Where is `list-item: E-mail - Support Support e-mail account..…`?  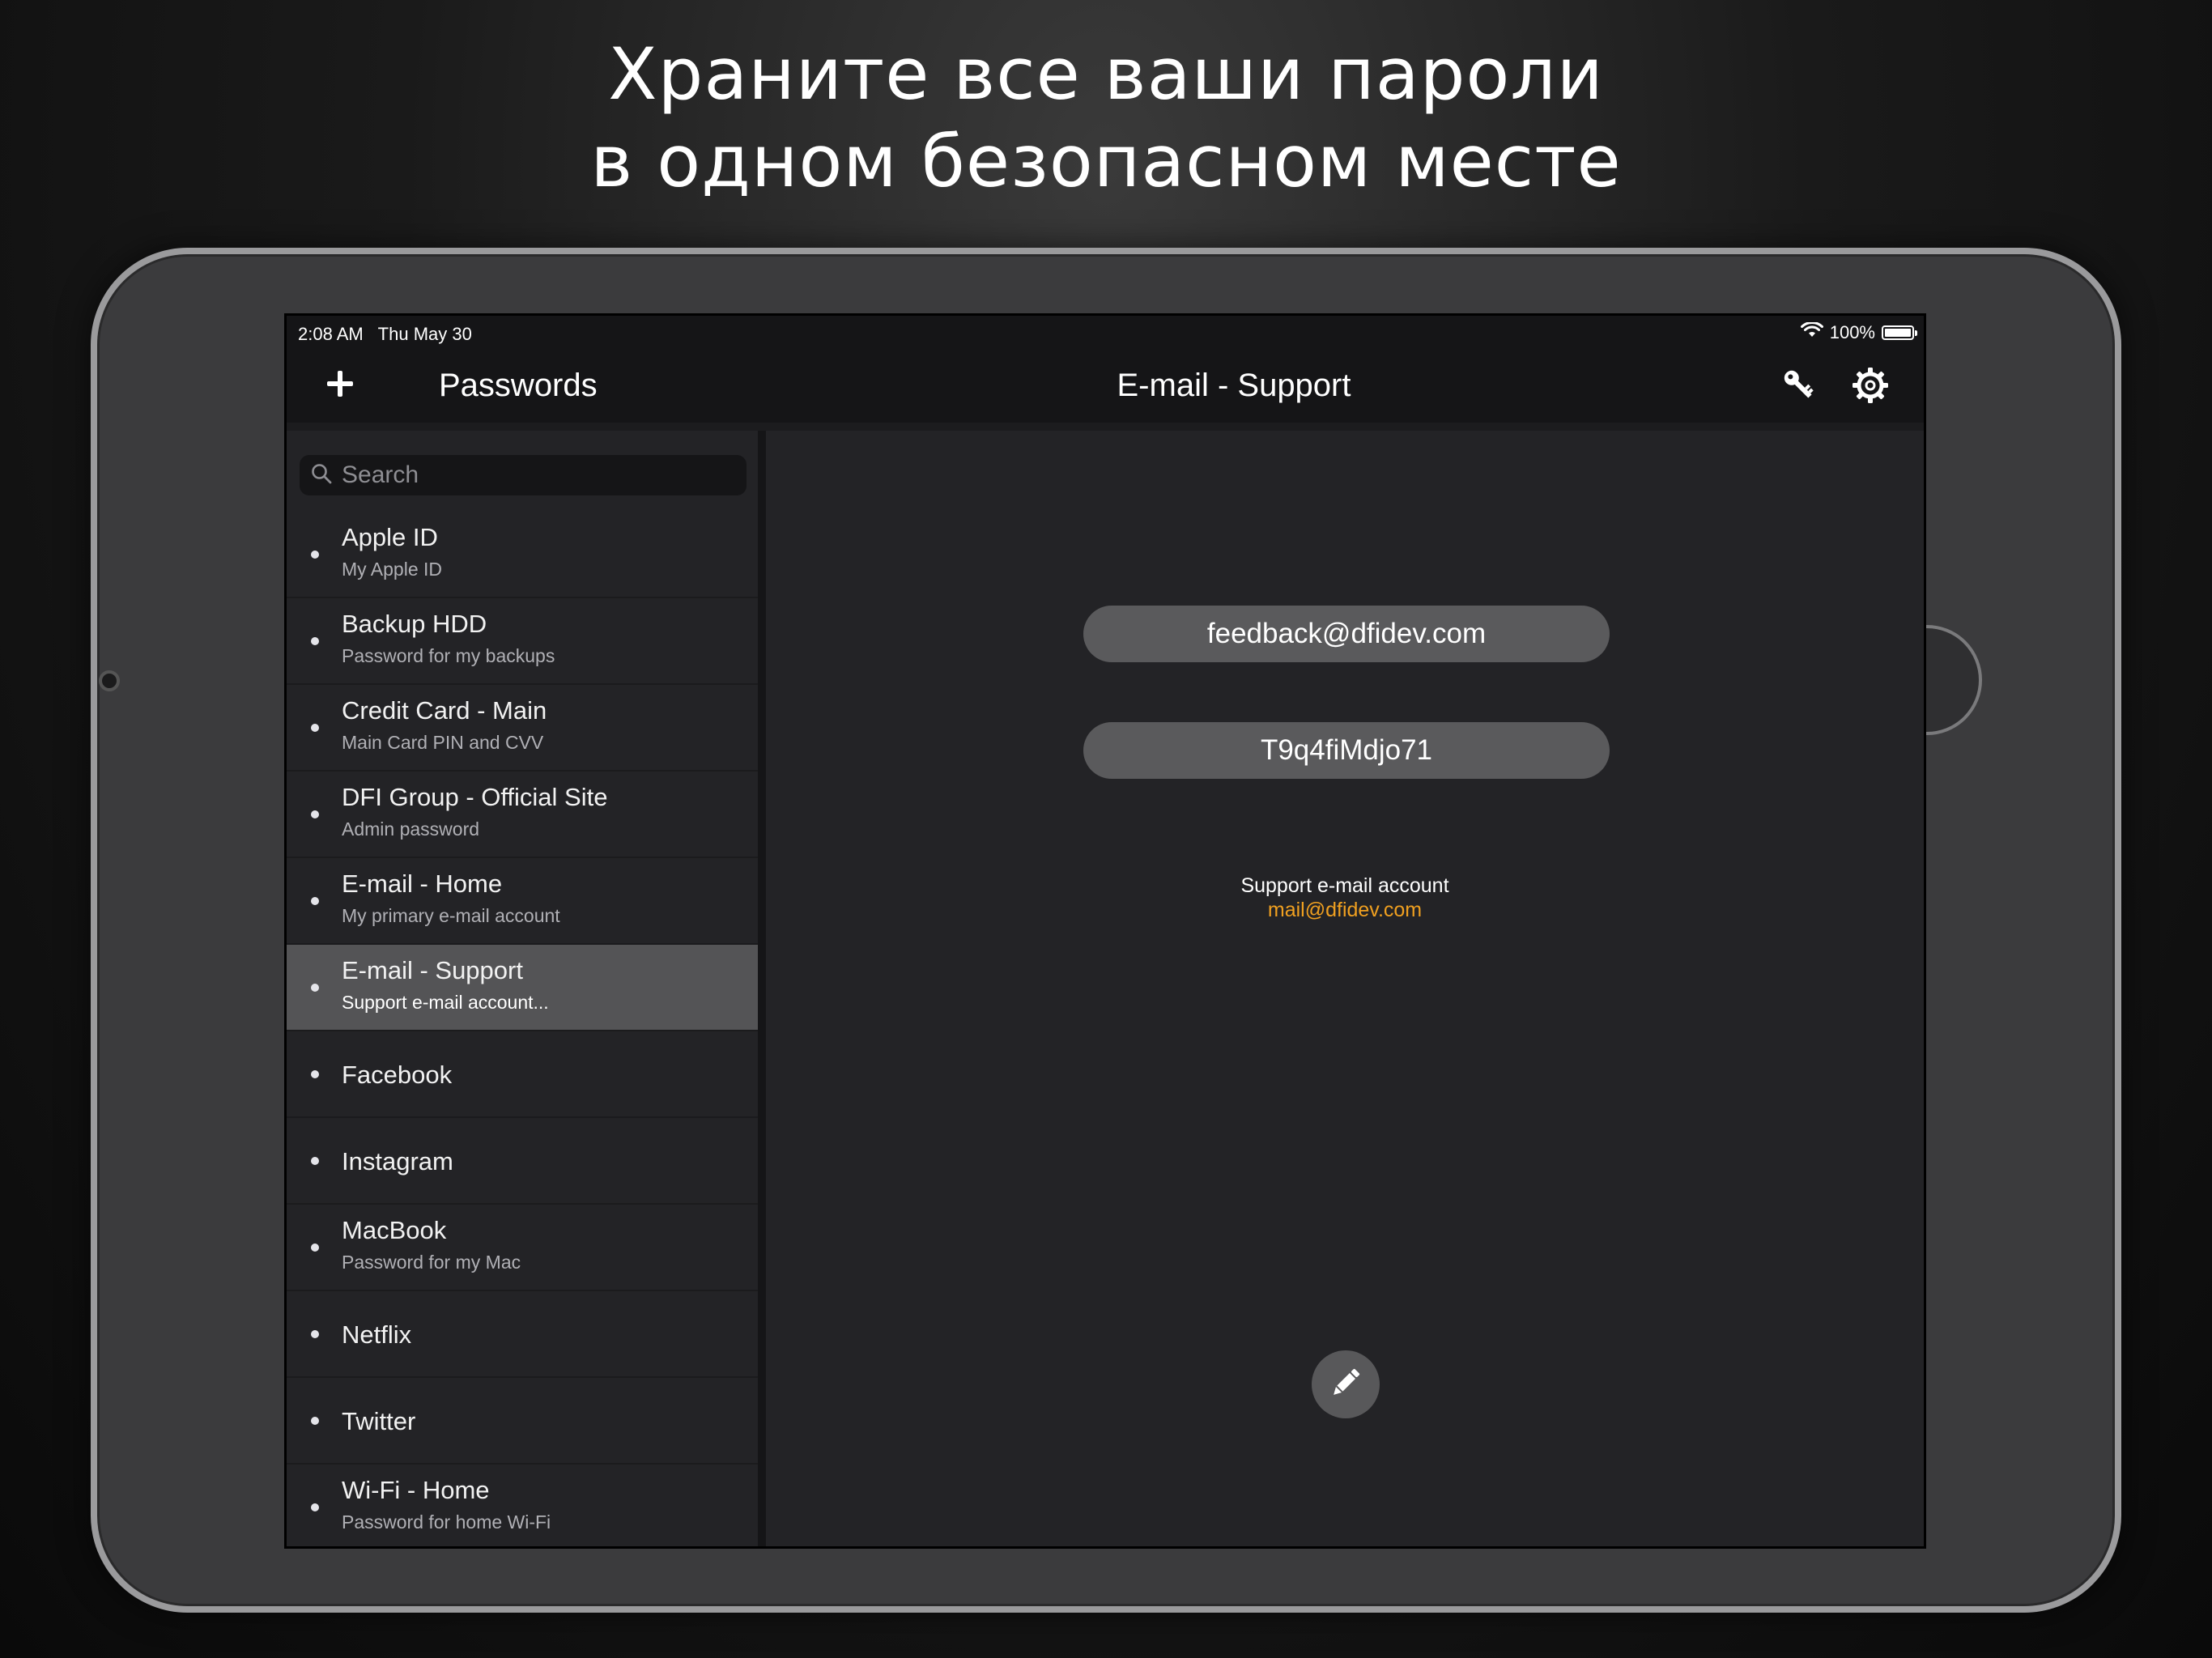
list-item: E-mail - Support Support e-mail account..… is located at coordinates (522, 988).